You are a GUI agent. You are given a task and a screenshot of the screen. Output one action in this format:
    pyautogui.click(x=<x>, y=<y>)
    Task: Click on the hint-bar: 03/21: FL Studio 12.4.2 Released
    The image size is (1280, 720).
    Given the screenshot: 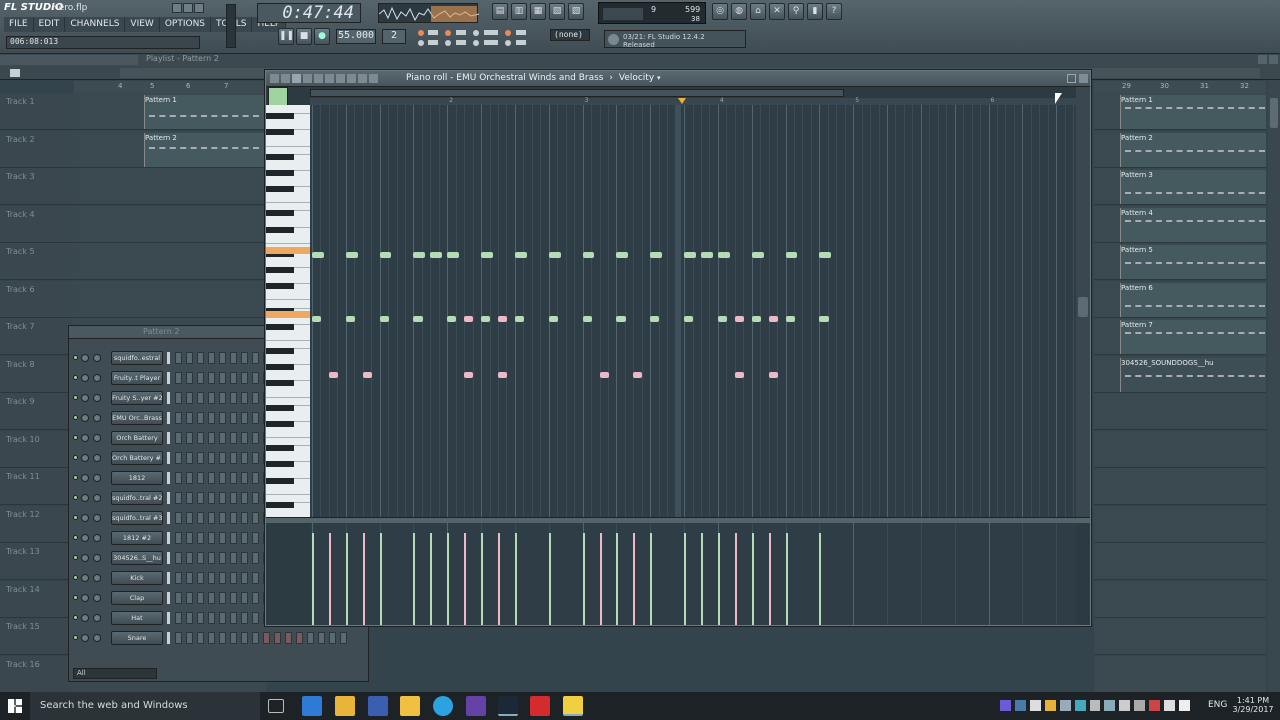 What is the action you would take?
    pyautogui.click(x=675, y=39)
    